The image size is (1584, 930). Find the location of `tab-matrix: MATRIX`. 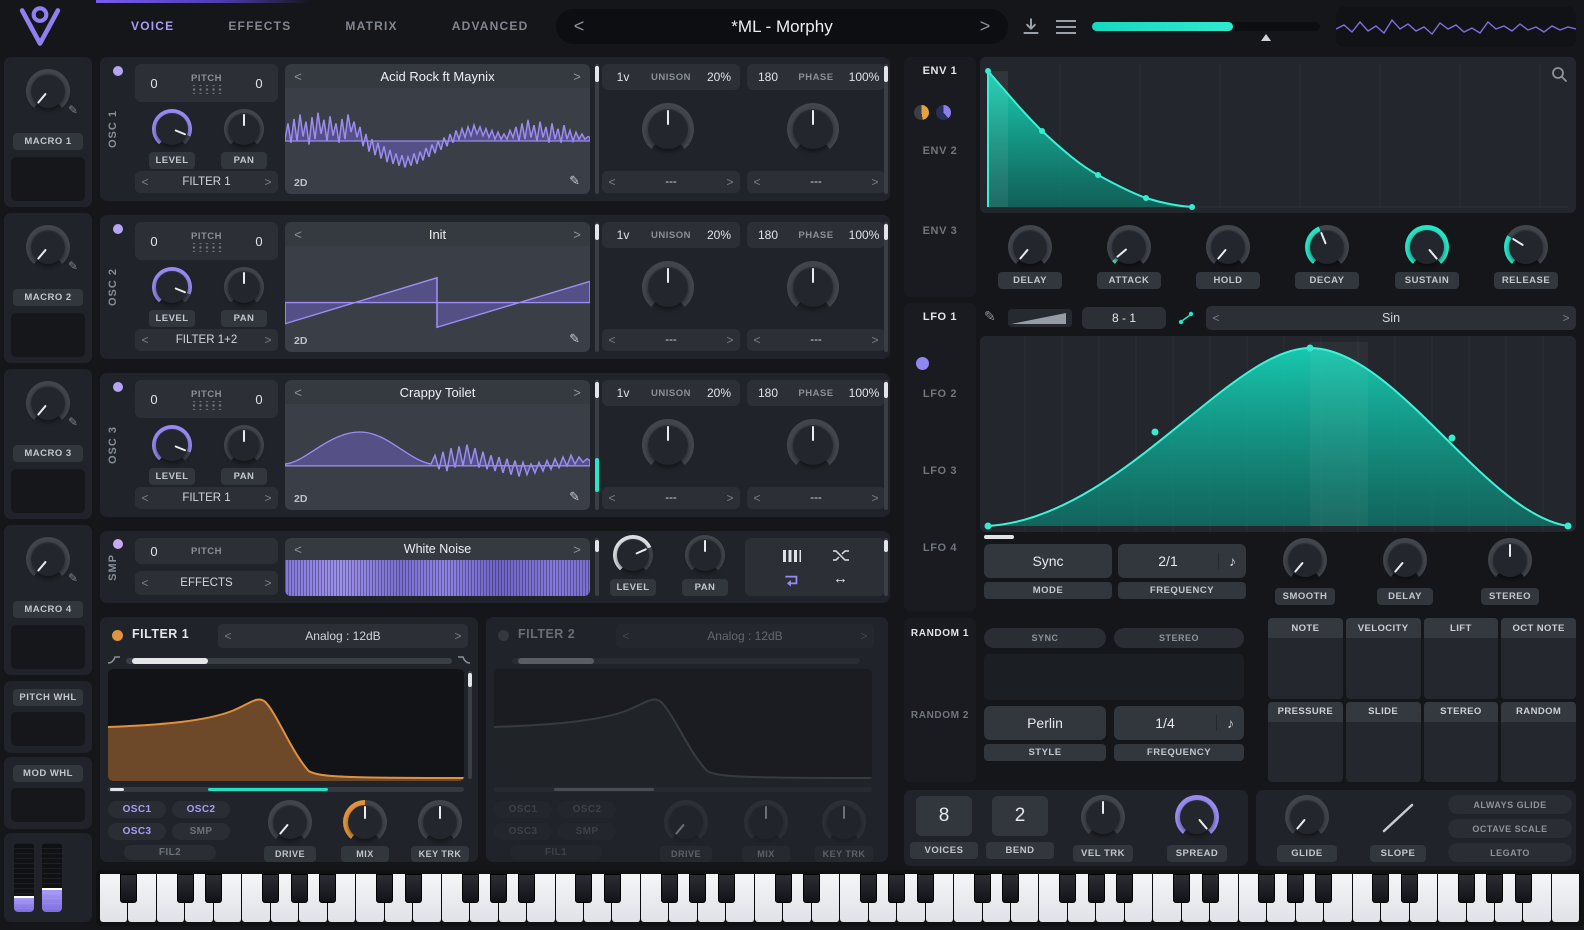

tab-matrix: MATRIX is located at coordinates (371, 26).